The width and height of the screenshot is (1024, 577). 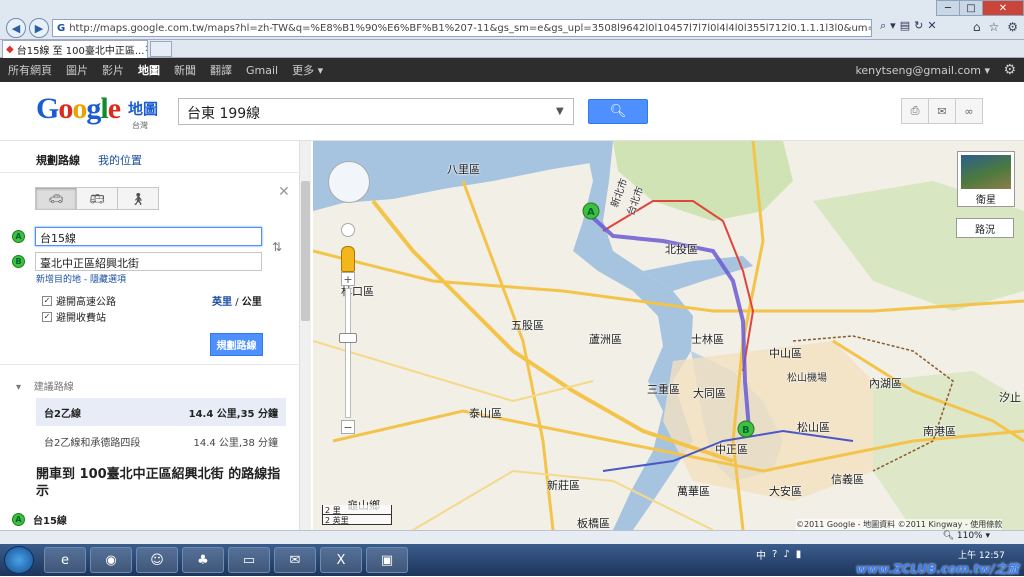 What do you see at coordinates (81, 278) in the screenshot?
I see `add-destination-link: 新增目的地 - 隱藏選項` at bounding box center [81, 278].